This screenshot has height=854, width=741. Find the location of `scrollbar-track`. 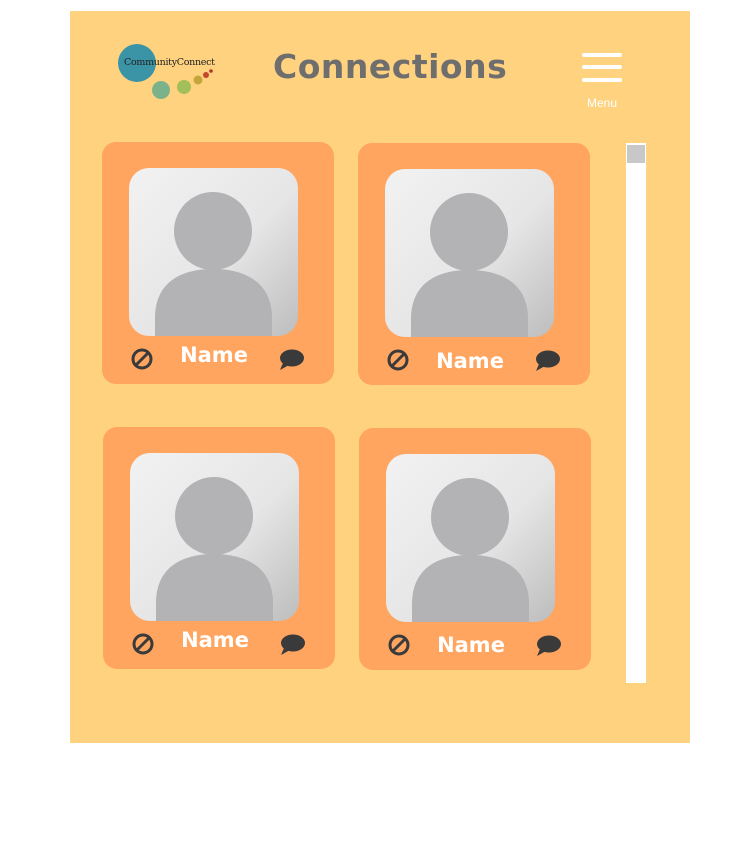

scrollbar-track is located at coordinates (636, 413).